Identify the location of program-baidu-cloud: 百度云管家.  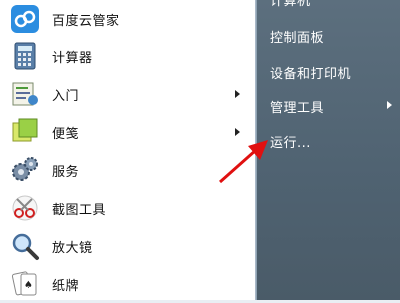
(128, 19).